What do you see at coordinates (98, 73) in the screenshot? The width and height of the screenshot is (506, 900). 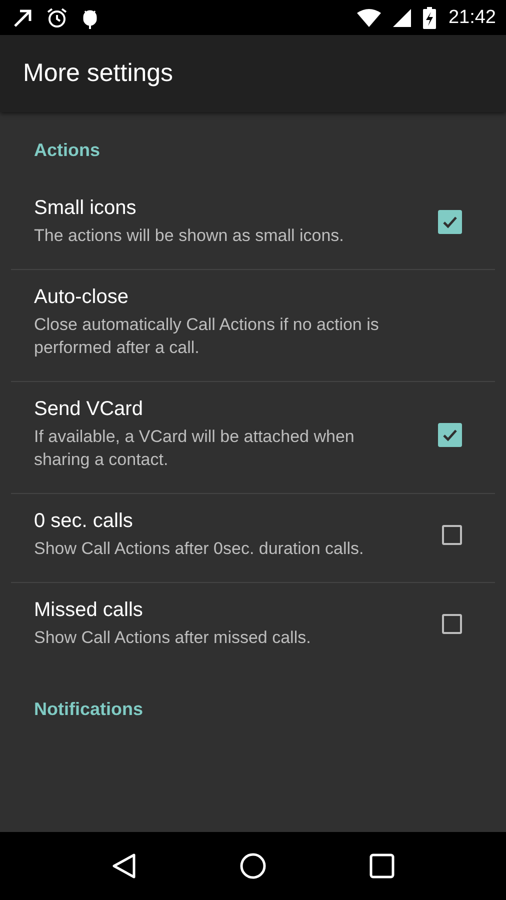 I see `screen-title: More settings` at bounding box center [98, 73].